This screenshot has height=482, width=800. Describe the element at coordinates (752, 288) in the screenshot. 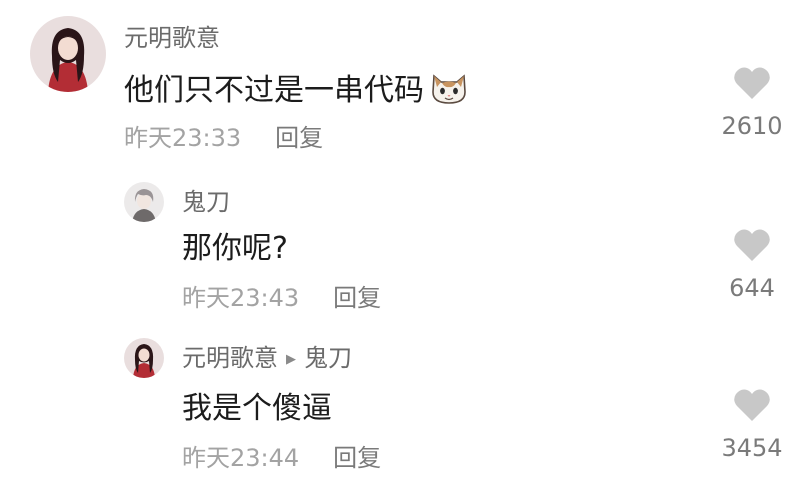

I see `like-count: 644` at that location.